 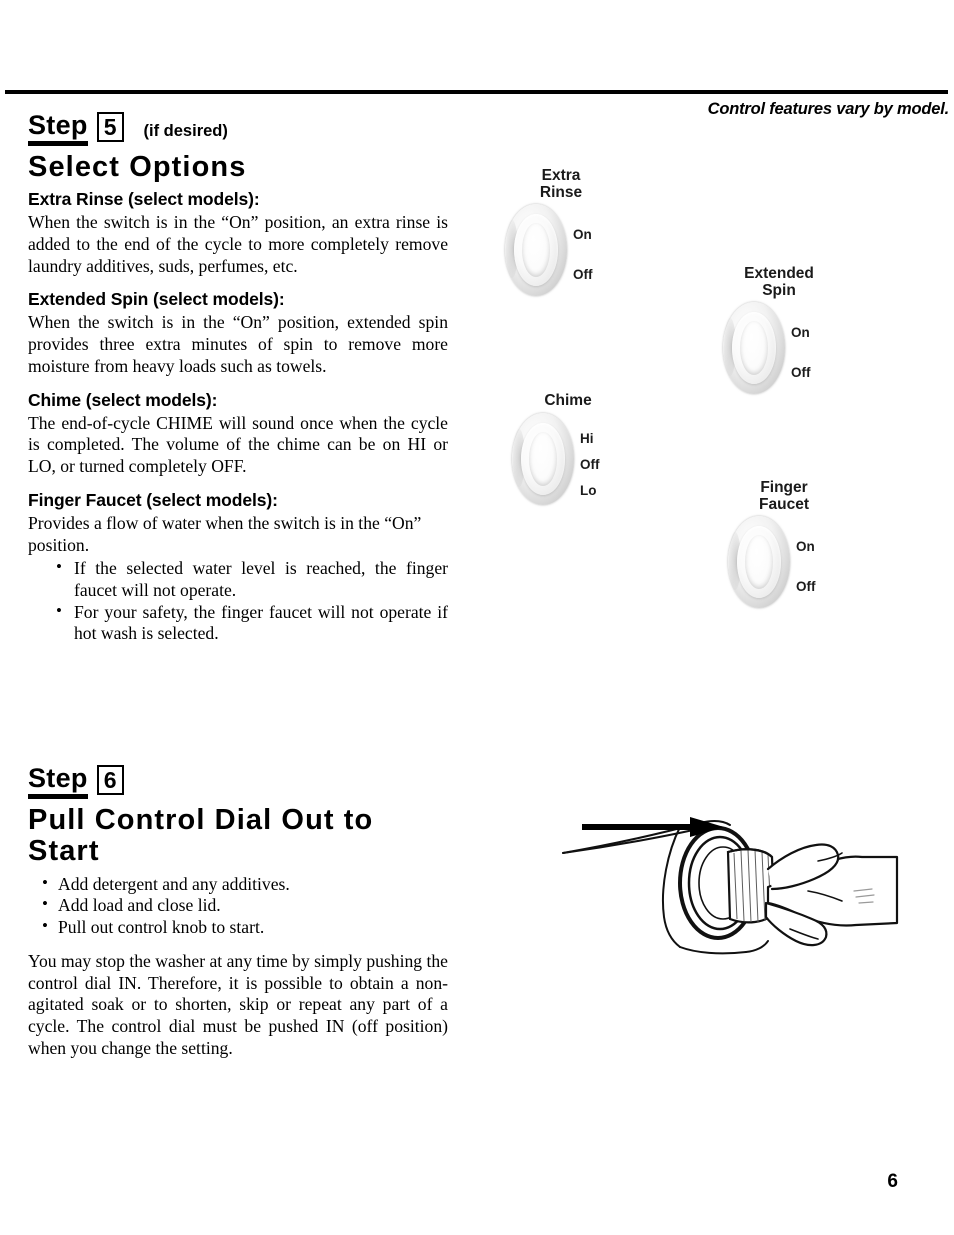 I want to click on step-5-word-wrap: Step, so click(x=58, y=129).